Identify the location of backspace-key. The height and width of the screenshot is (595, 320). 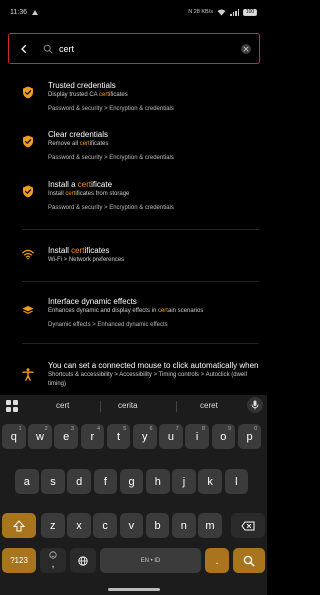
(248, 525).